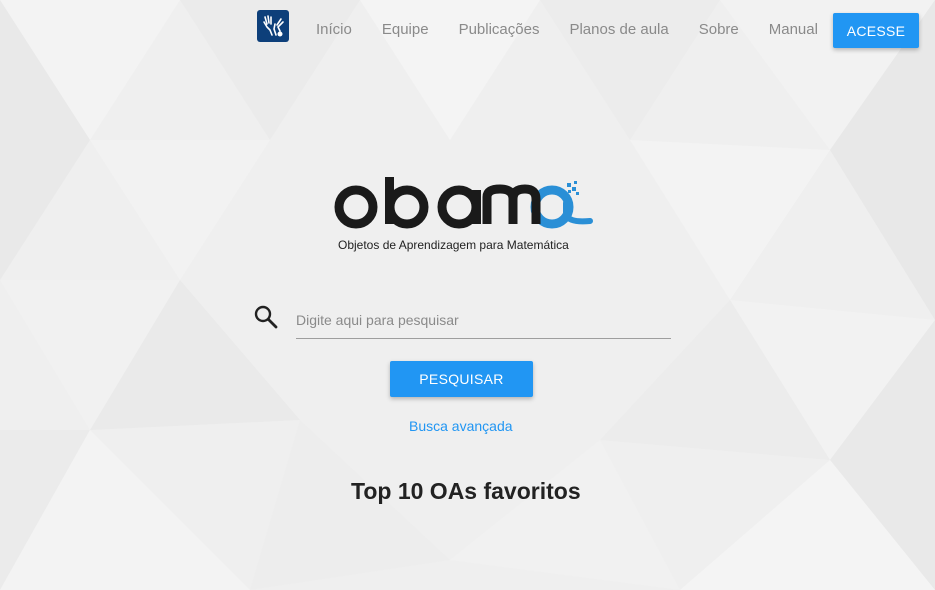 This screenshot has width=935, height=590. Describe the element at coordinates (453, 245) in the screenshot. I see `logo-tagline: Objetos de Aprendizagem para Matemática` at that location.